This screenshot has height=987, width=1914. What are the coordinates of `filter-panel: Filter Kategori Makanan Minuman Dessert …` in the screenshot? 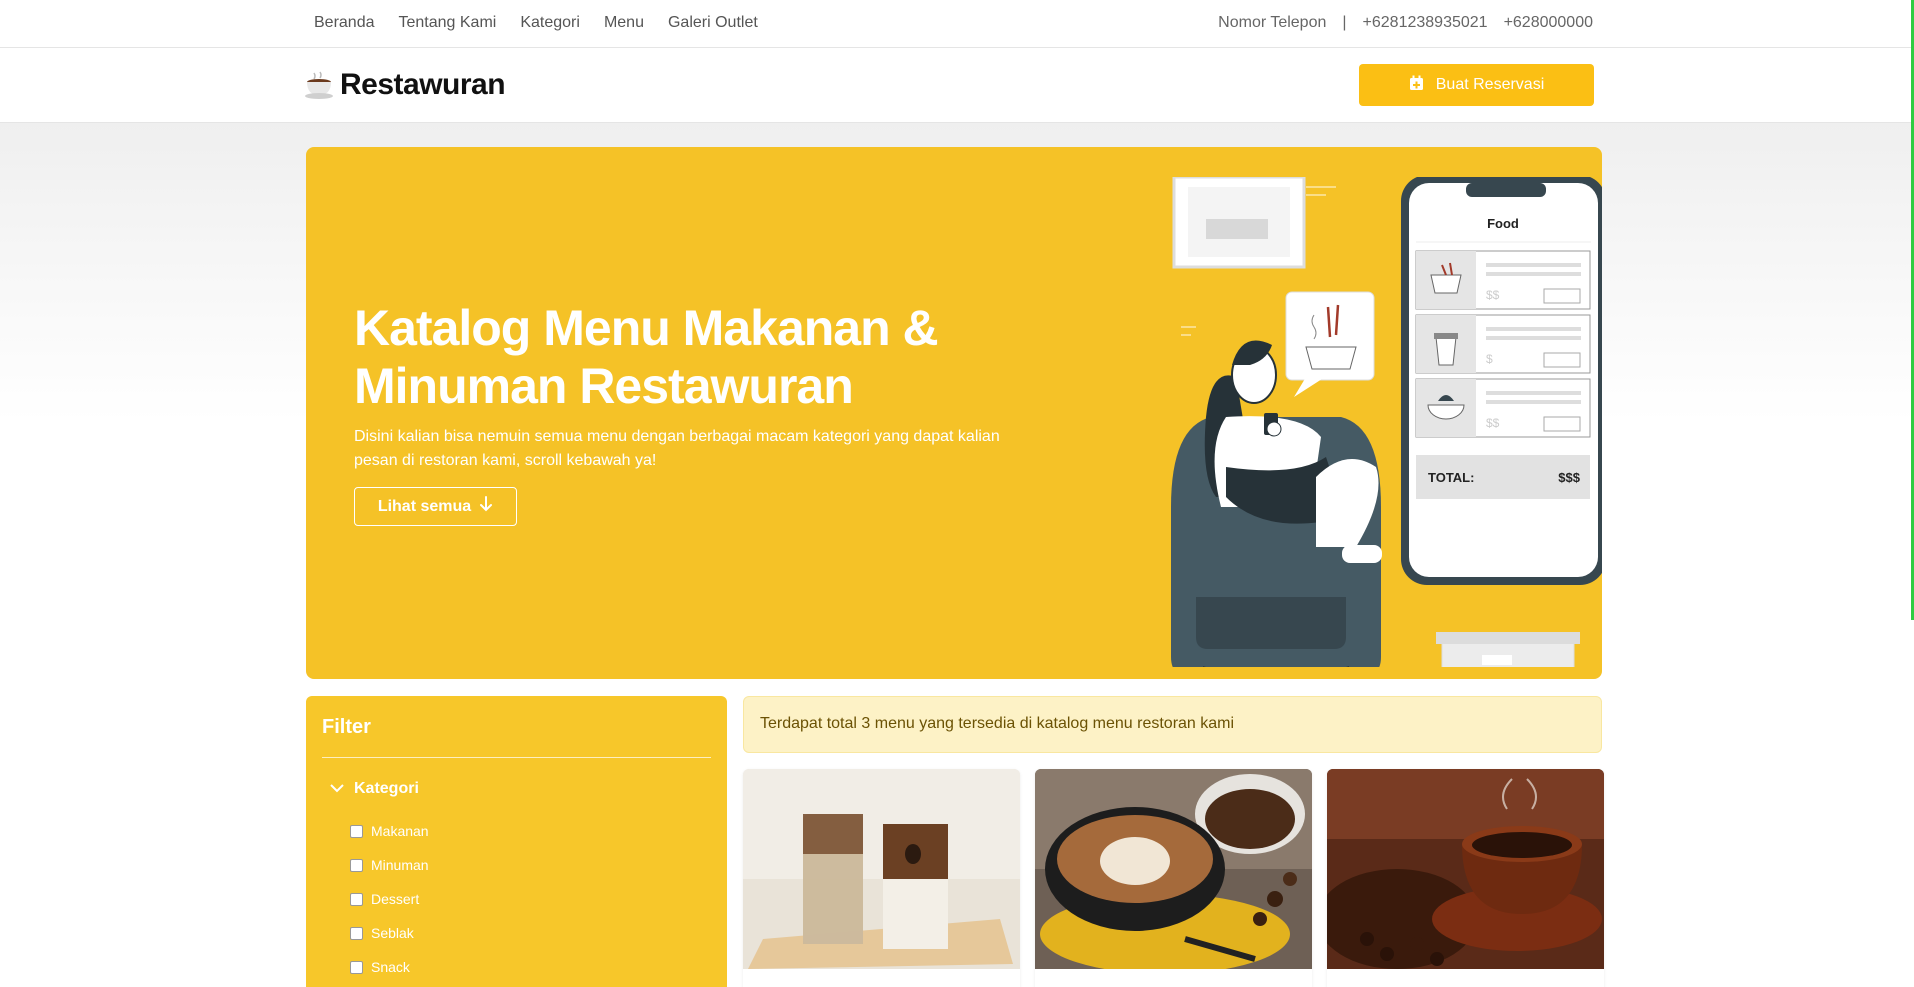 It's located at (516, 841).